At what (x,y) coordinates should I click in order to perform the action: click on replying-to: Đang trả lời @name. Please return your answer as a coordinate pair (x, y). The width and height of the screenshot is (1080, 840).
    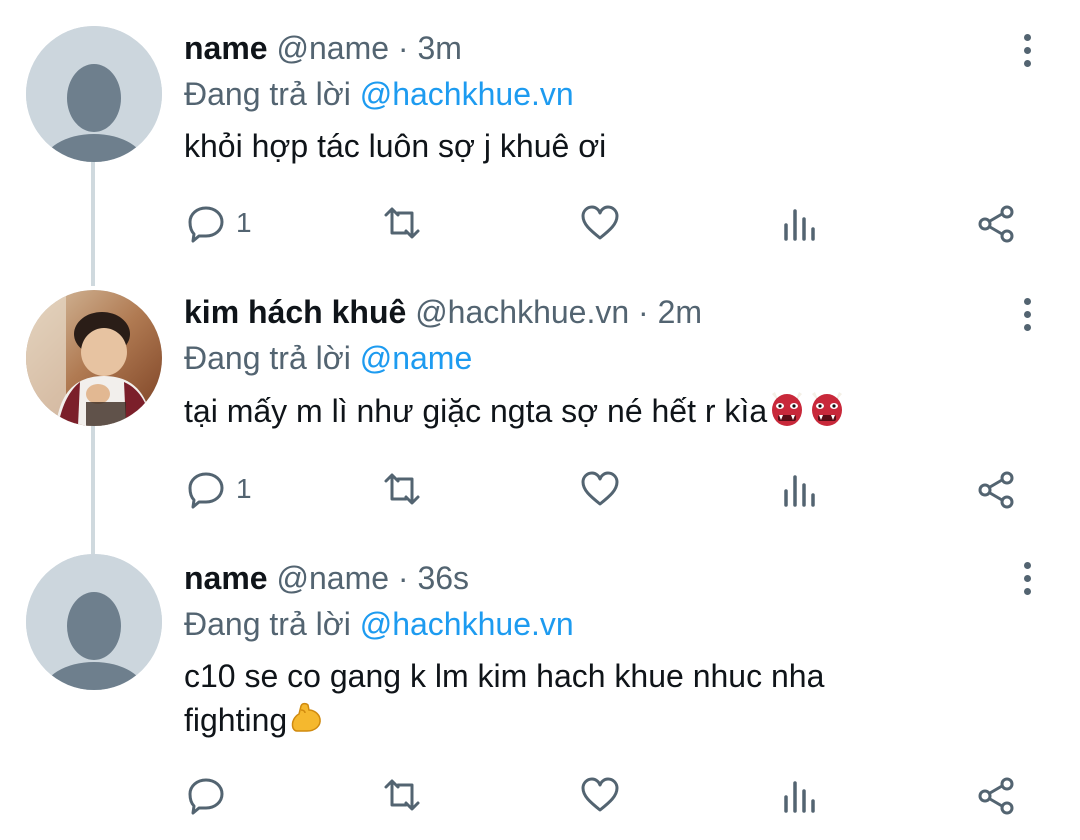
    Looking at the image, I should click on (622, 358).